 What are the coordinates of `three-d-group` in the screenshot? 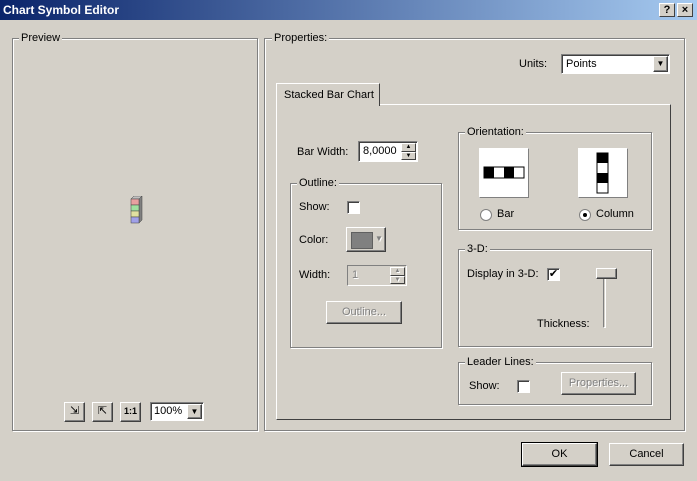 It's located at (555, 298).